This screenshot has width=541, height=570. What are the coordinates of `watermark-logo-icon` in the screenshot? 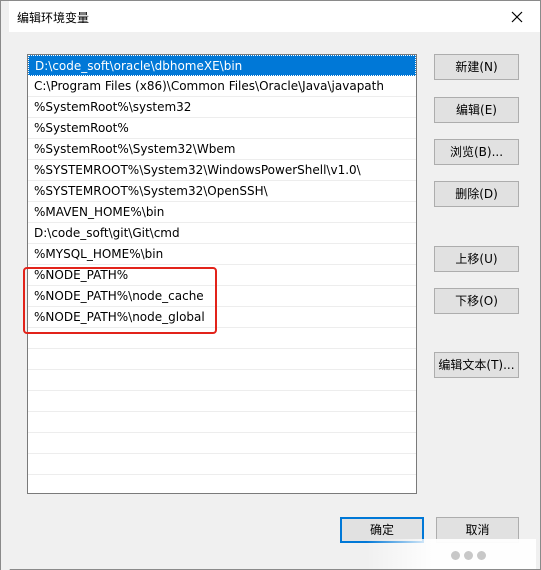 It's located at (468, 555).